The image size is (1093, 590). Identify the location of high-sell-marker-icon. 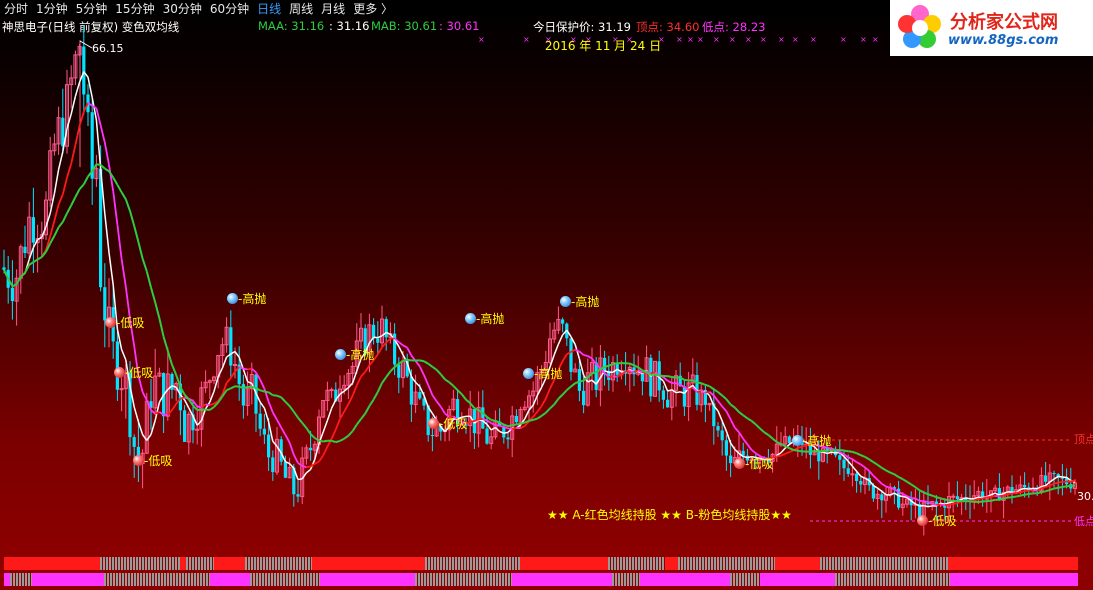
(470, 318).